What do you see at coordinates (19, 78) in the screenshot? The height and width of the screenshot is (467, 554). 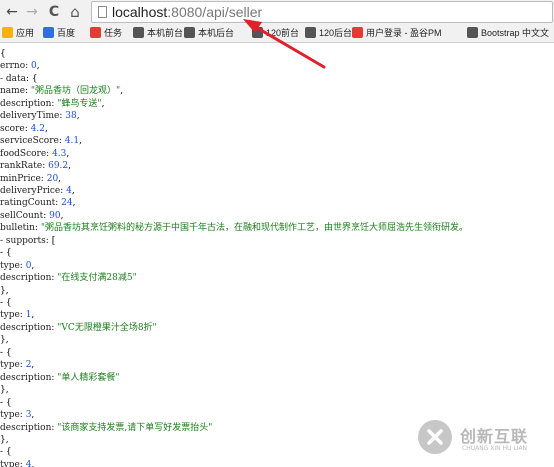 I see `json-line-text: - data: {` at bounding box center [19, 78].